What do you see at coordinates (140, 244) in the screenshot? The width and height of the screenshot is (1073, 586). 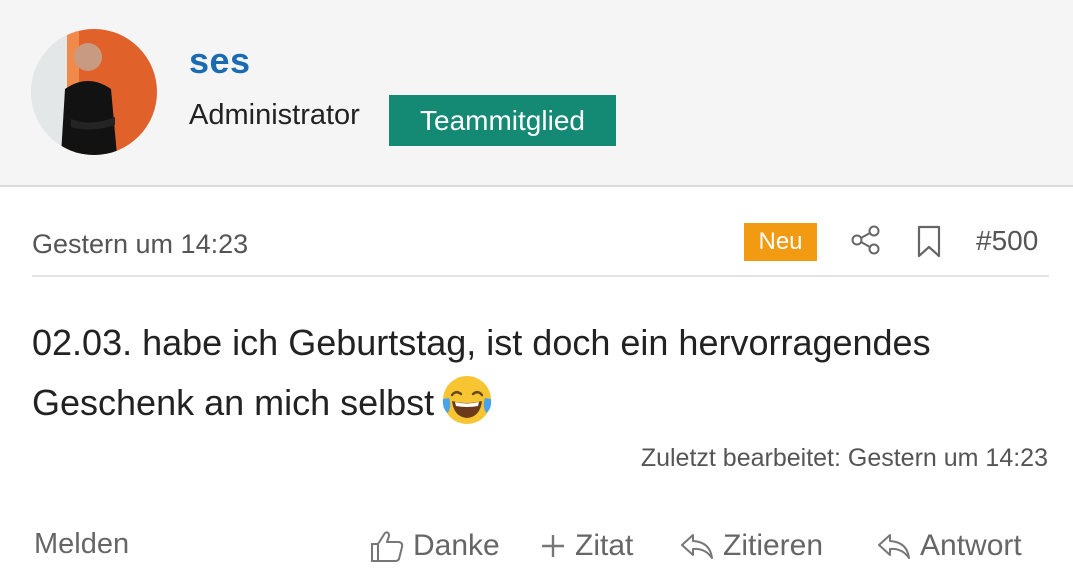 I see `post-date: Gestern um 14:23` at bounding box center [140, 244].